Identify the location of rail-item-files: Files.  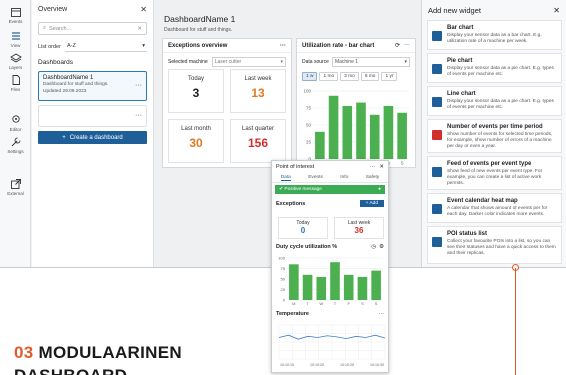
(15, 83).